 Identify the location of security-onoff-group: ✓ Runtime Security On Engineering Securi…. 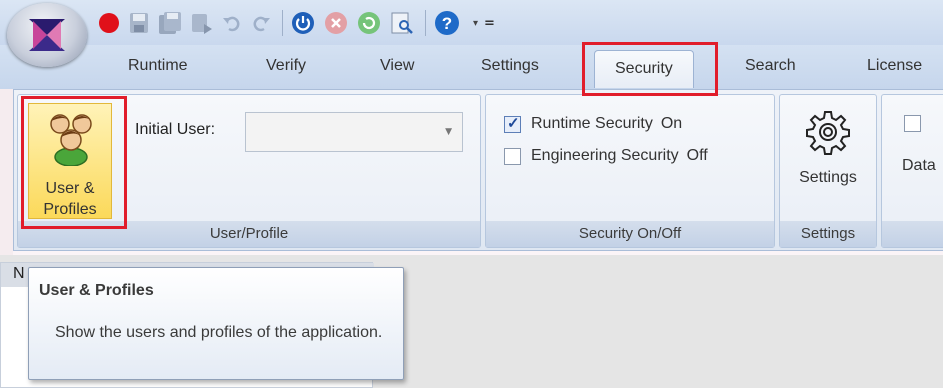
(630, 171).